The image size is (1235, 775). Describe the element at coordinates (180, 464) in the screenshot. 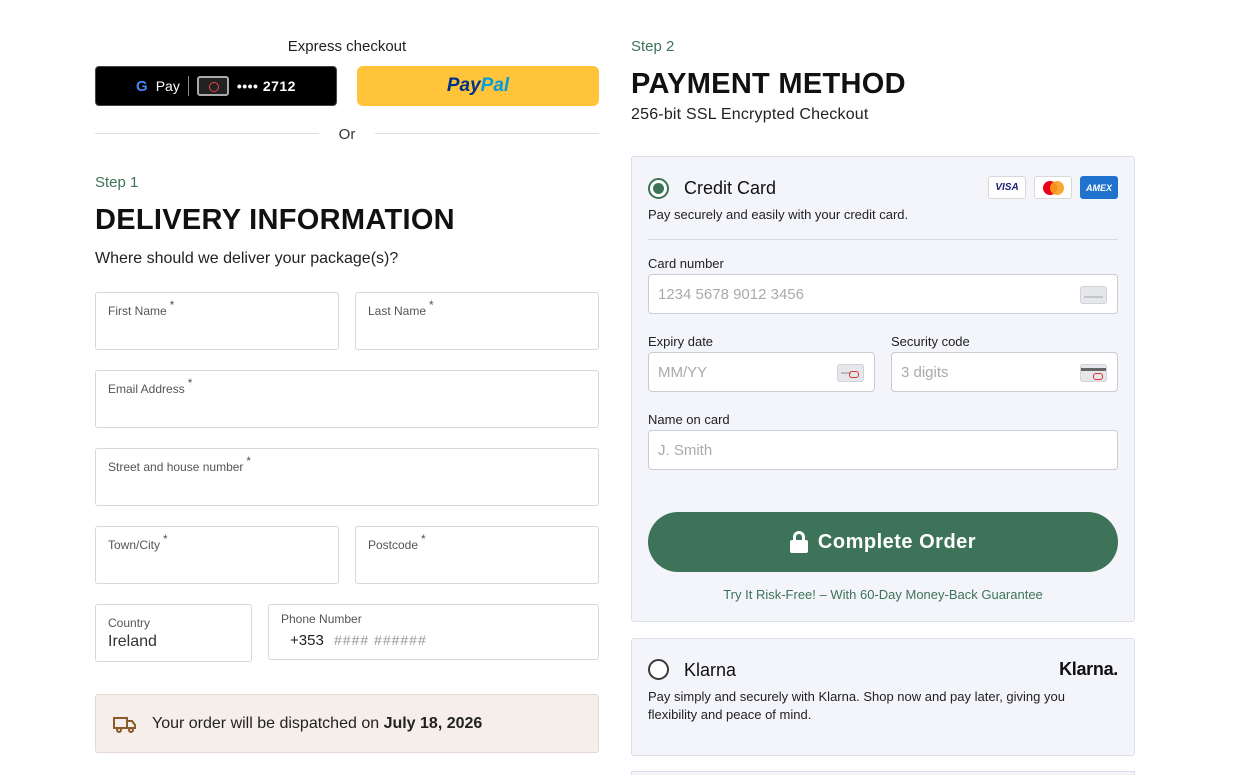

I see `street-label: Street and house number *` at that location.